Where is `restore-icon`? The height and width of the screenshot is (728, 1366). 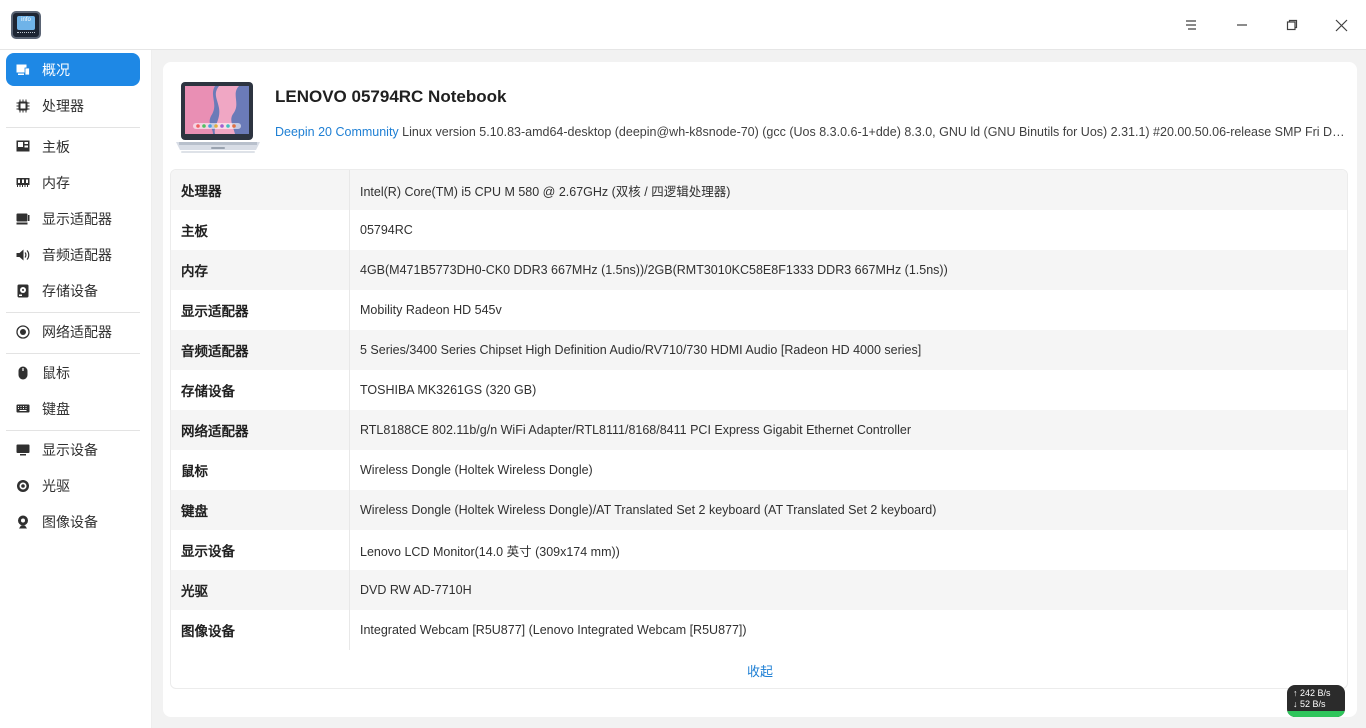 restore-icon is located at coordinates (1292, 25).